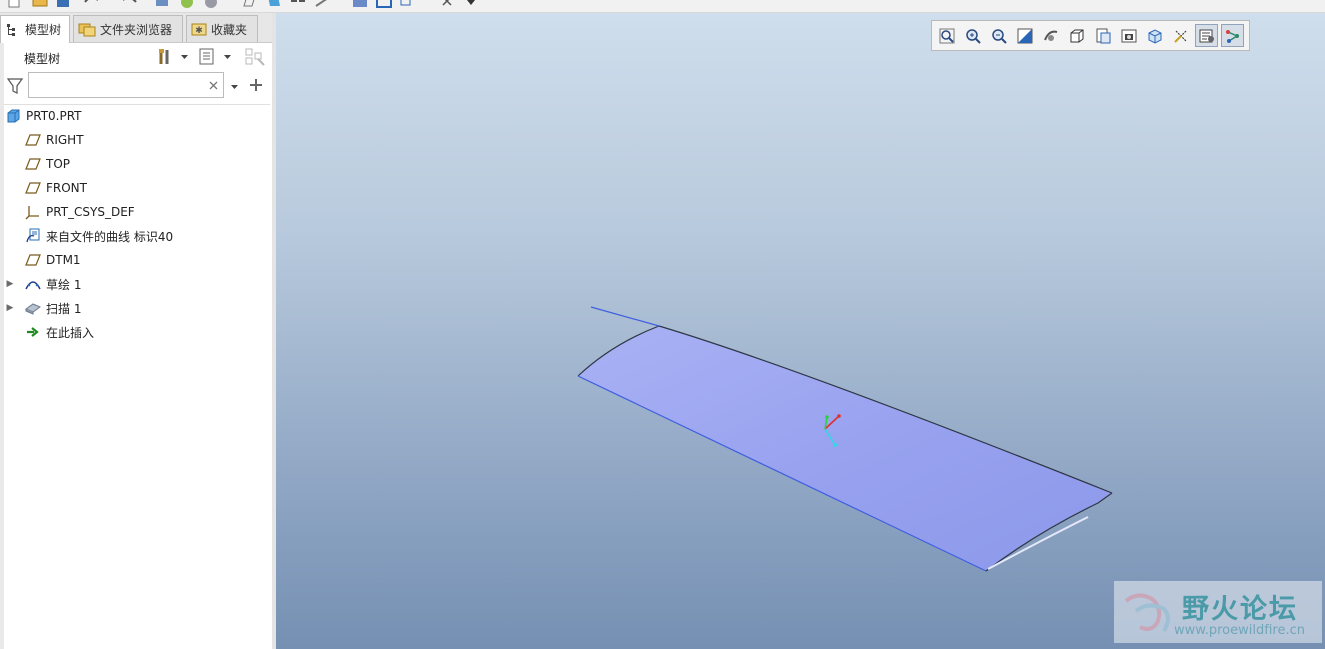 The height and width of the screenshot is (649, 1325). I want to click on model-tree-header: 模型树, so click(138, 57).